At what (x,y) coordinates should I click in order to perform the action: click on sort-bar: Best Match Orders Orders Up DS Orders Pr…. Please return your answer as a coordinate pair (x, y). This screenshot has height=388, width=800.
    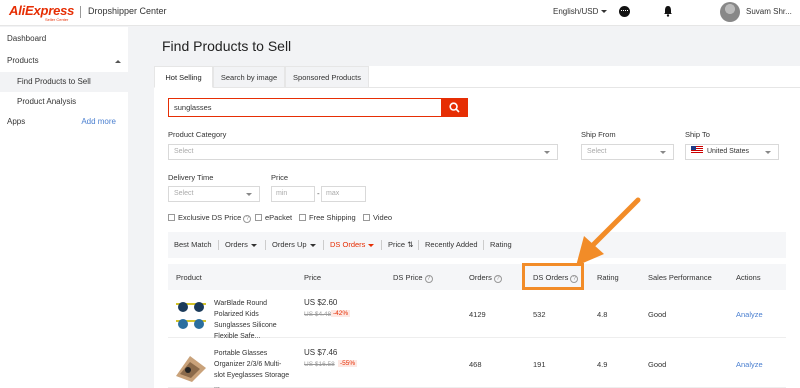
    Looking at the image, I should click on (477, 245).